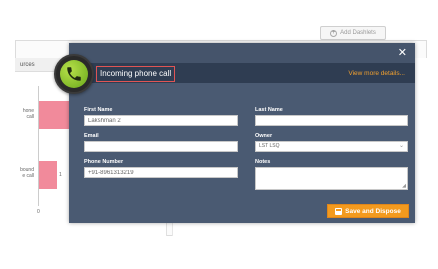 The height and width of the screenshot is (269, 438). I want to click on notes-field: ◢, so click(331, 178).